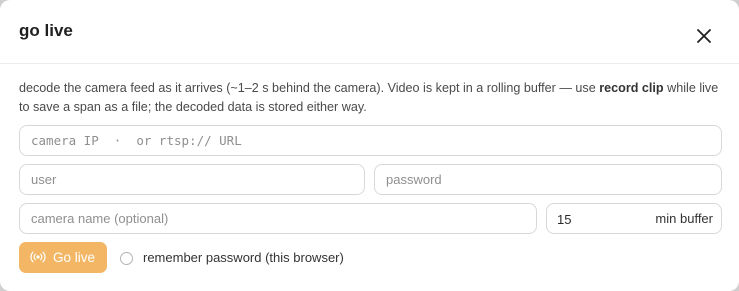 Image resolution: width=739 pixels, height=291 pixels. I want to click on user-input, so click(192, 179).